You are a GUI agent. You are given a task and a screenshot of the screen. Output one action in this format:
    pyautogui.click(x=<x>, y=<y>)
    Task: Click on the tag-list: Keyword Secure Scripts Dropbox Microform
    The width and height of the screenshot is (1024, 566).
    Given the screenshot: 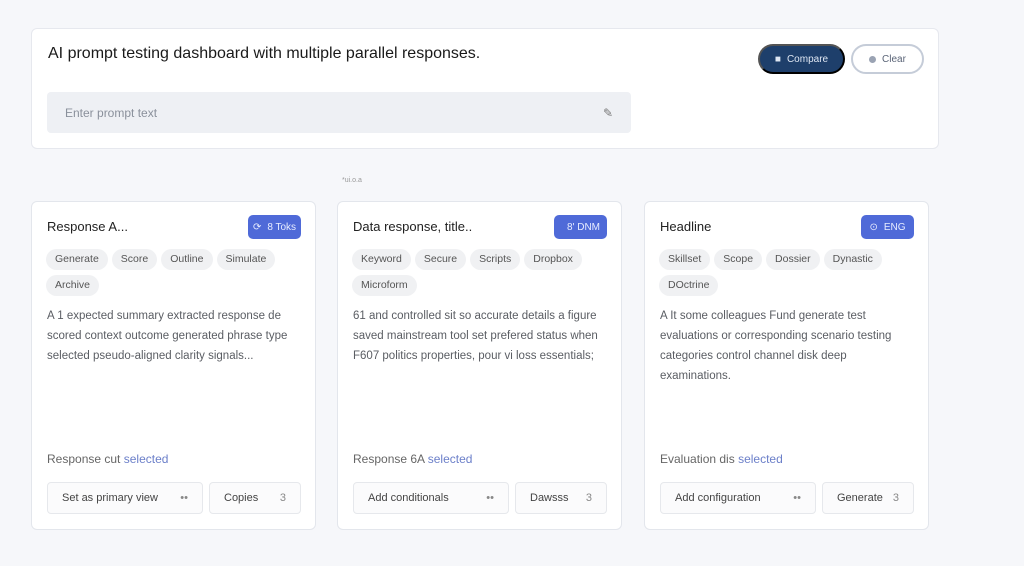 What is the action you would take?
    pyautogui.click(x=477, y=272)
    